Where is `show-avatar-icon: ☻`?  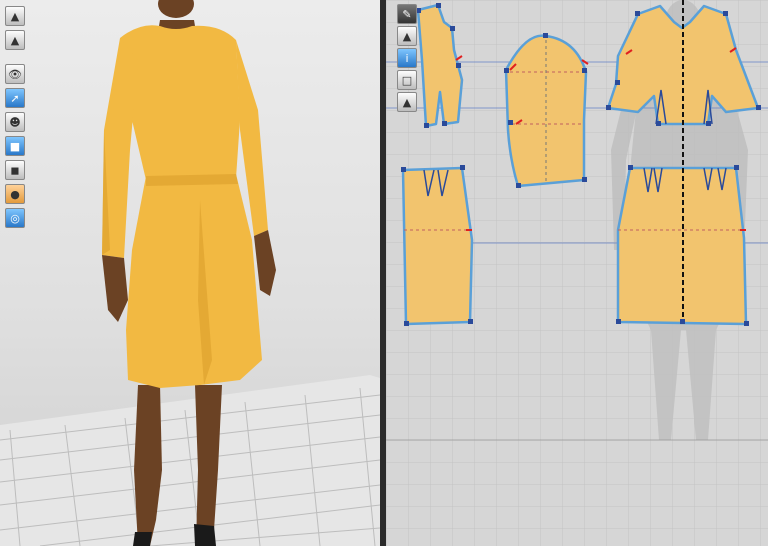 show-avatar-icon: ☻ is located at coordinates (15, 122).